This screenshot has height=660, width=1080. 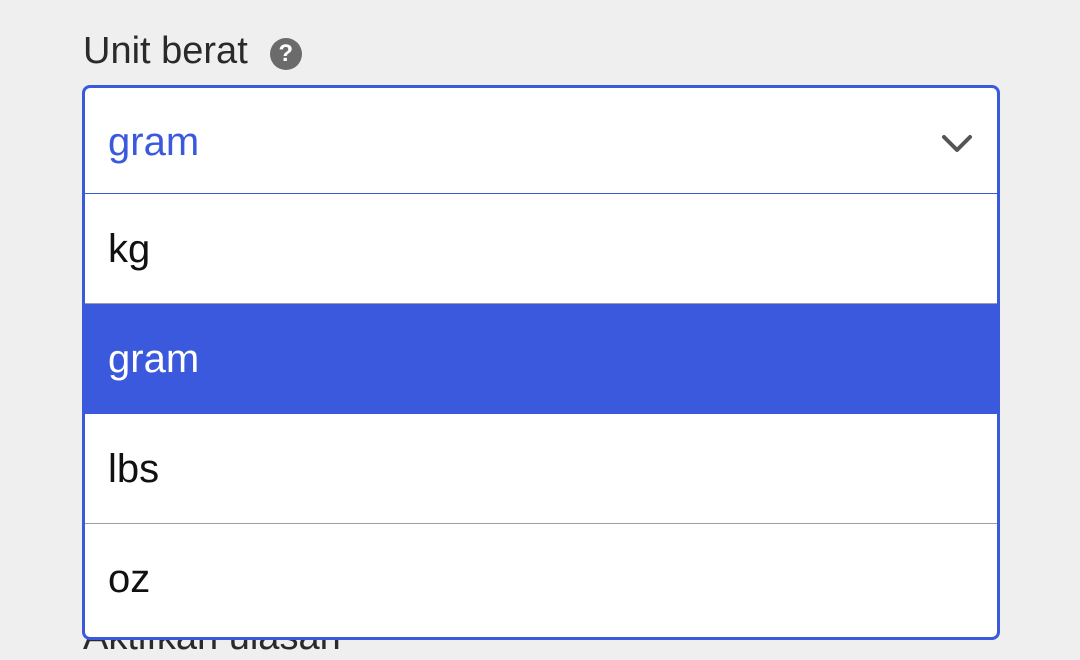 What do you see at coordinates (154, 359) in the screenshot?
I see `option-label: gram` at bounding box center [154, 359].